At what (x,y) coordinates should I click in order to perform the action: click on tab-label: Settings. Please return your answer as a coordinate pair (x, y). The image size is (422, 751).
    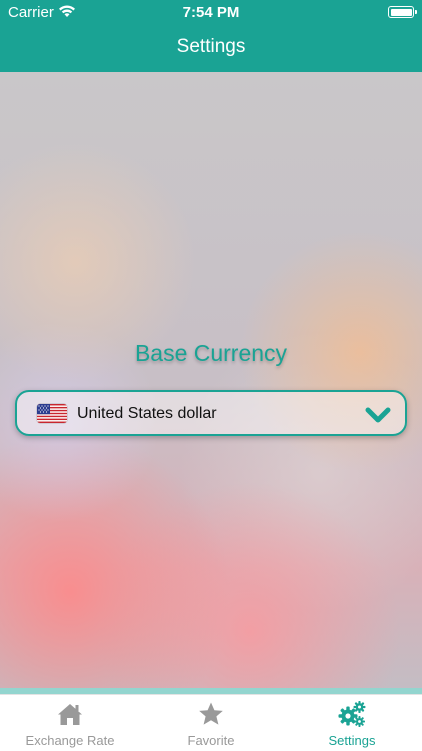
    Looking at the image, I should click on (352, 740).